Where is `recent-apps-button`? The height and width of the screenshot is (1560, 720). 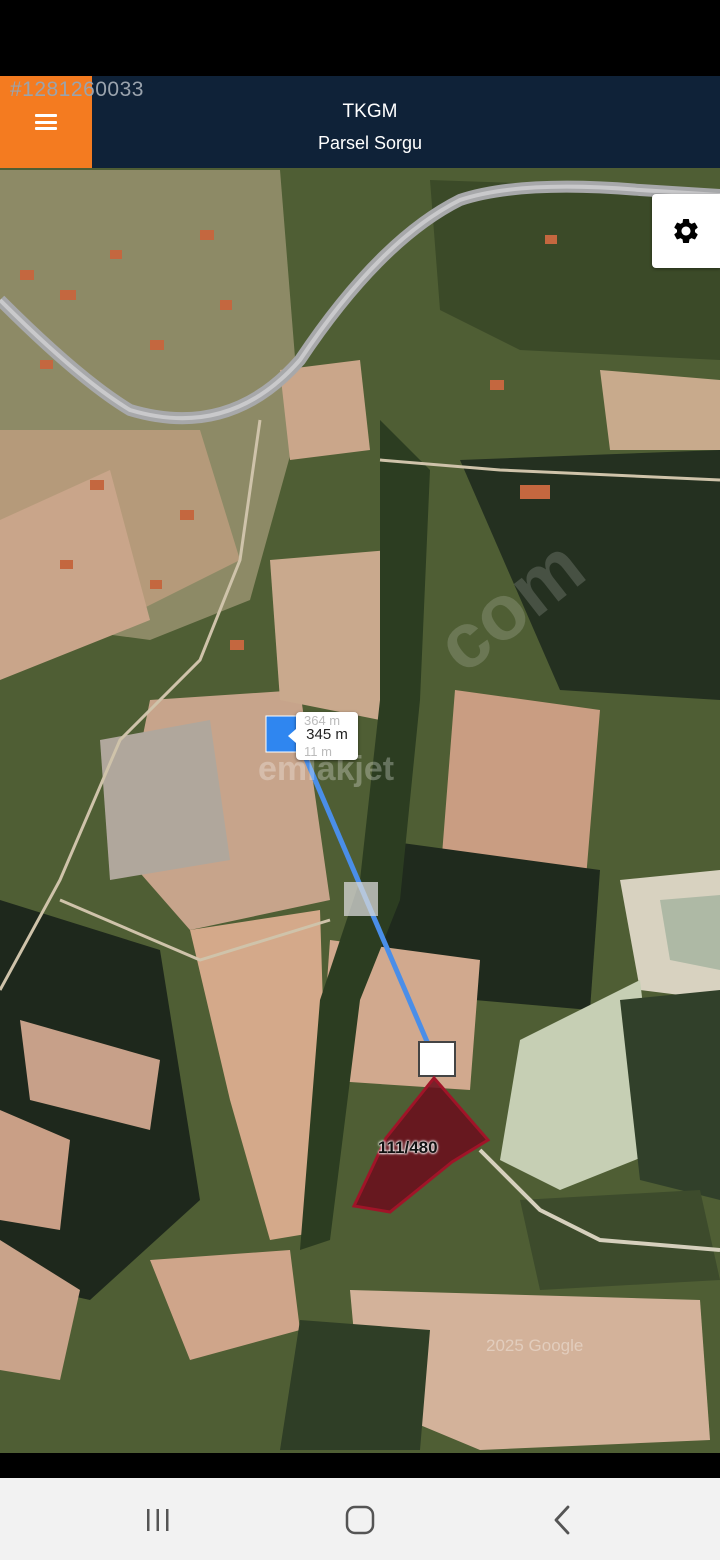
recent-apps-button is located at coordinates (158, 1520).